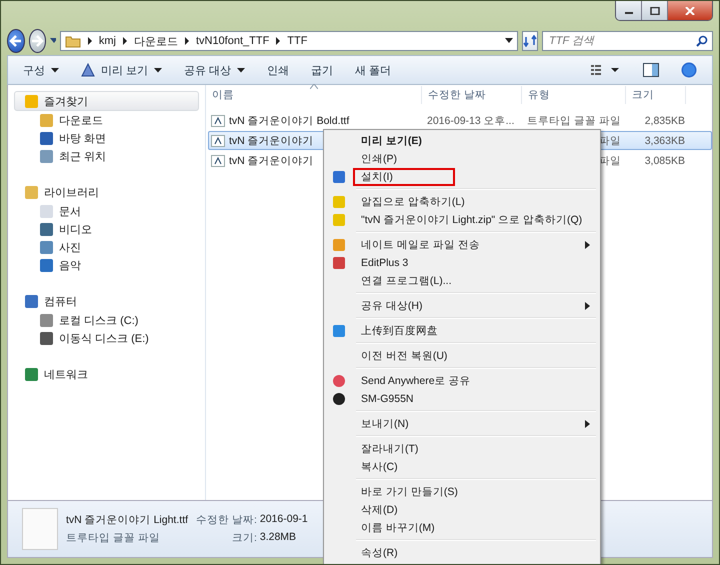  What do you see at coordinates (113, 538) in the screenshot?
I see `details-file-type: 트루타입 글꼴 파일` at bounding box center [113, 538].